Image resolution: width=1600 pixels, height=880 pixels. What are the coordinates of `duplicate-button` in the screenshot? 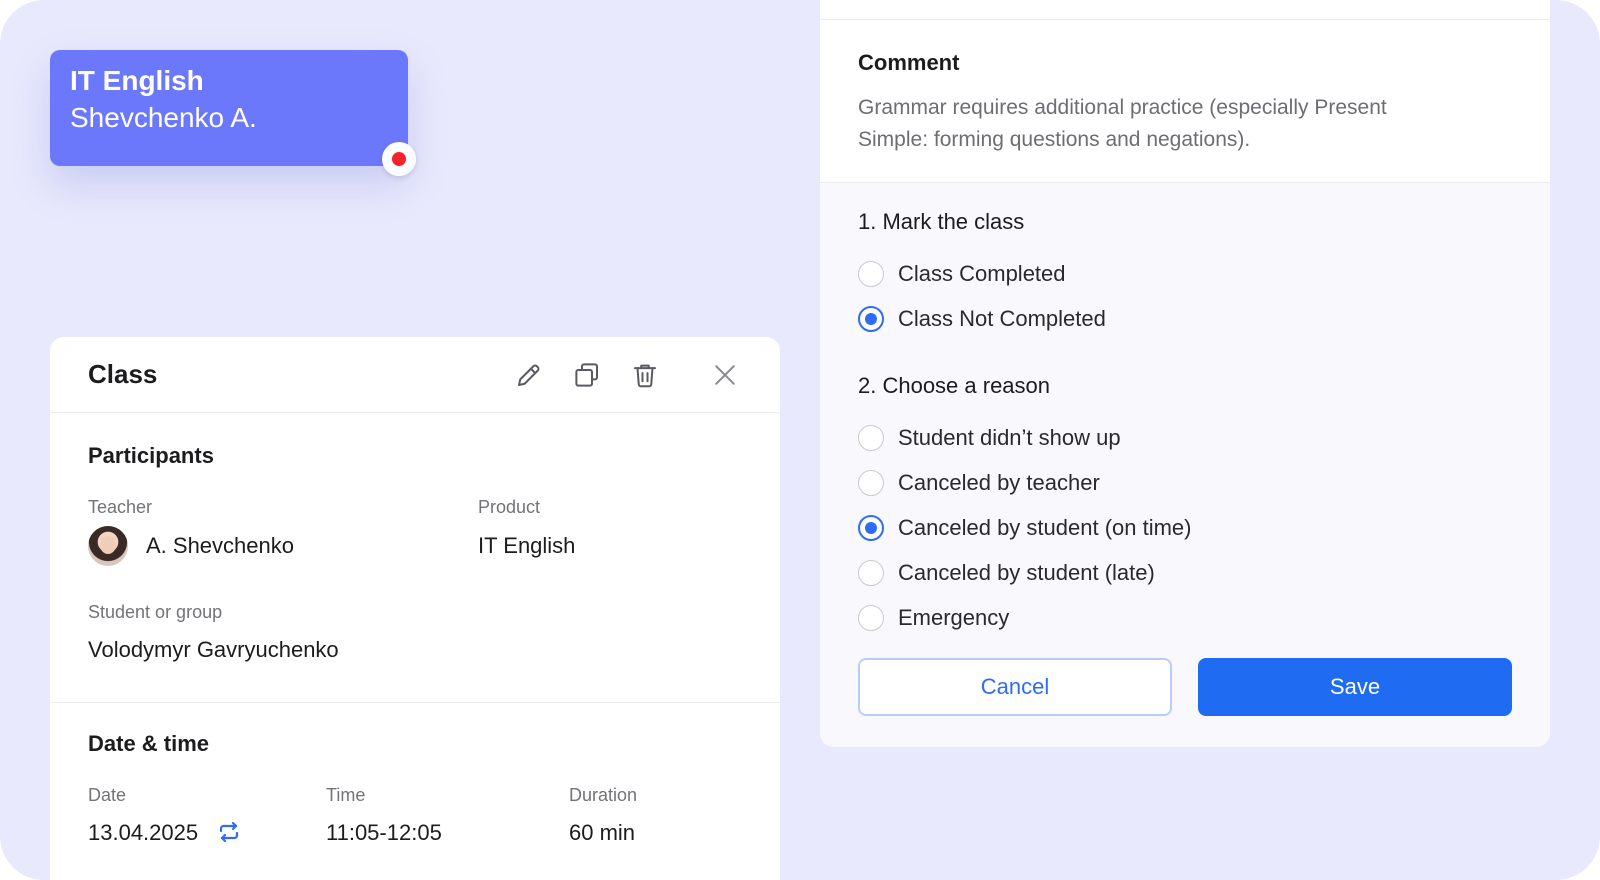 It's located at (587, 375).